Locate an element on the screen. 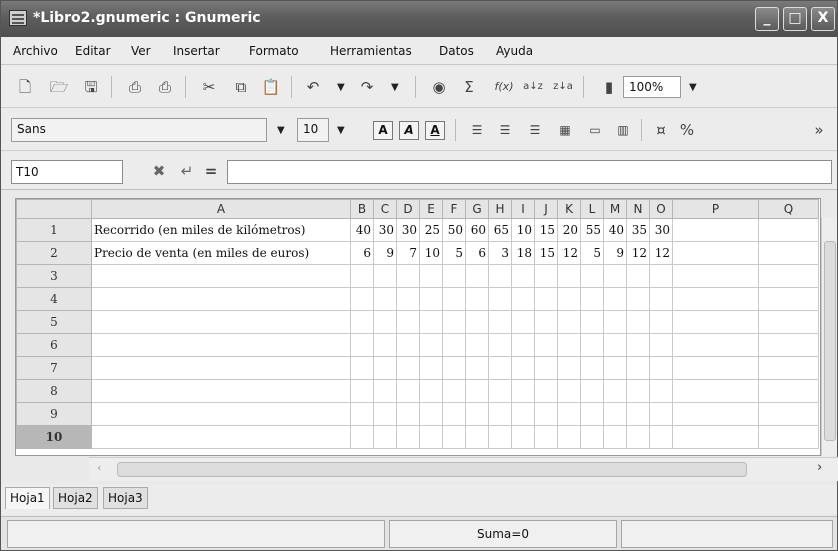 Image resolution: width=838 pixels, height=551 pixels. font-name-combo: Sans is located at coordinates (139, 130).